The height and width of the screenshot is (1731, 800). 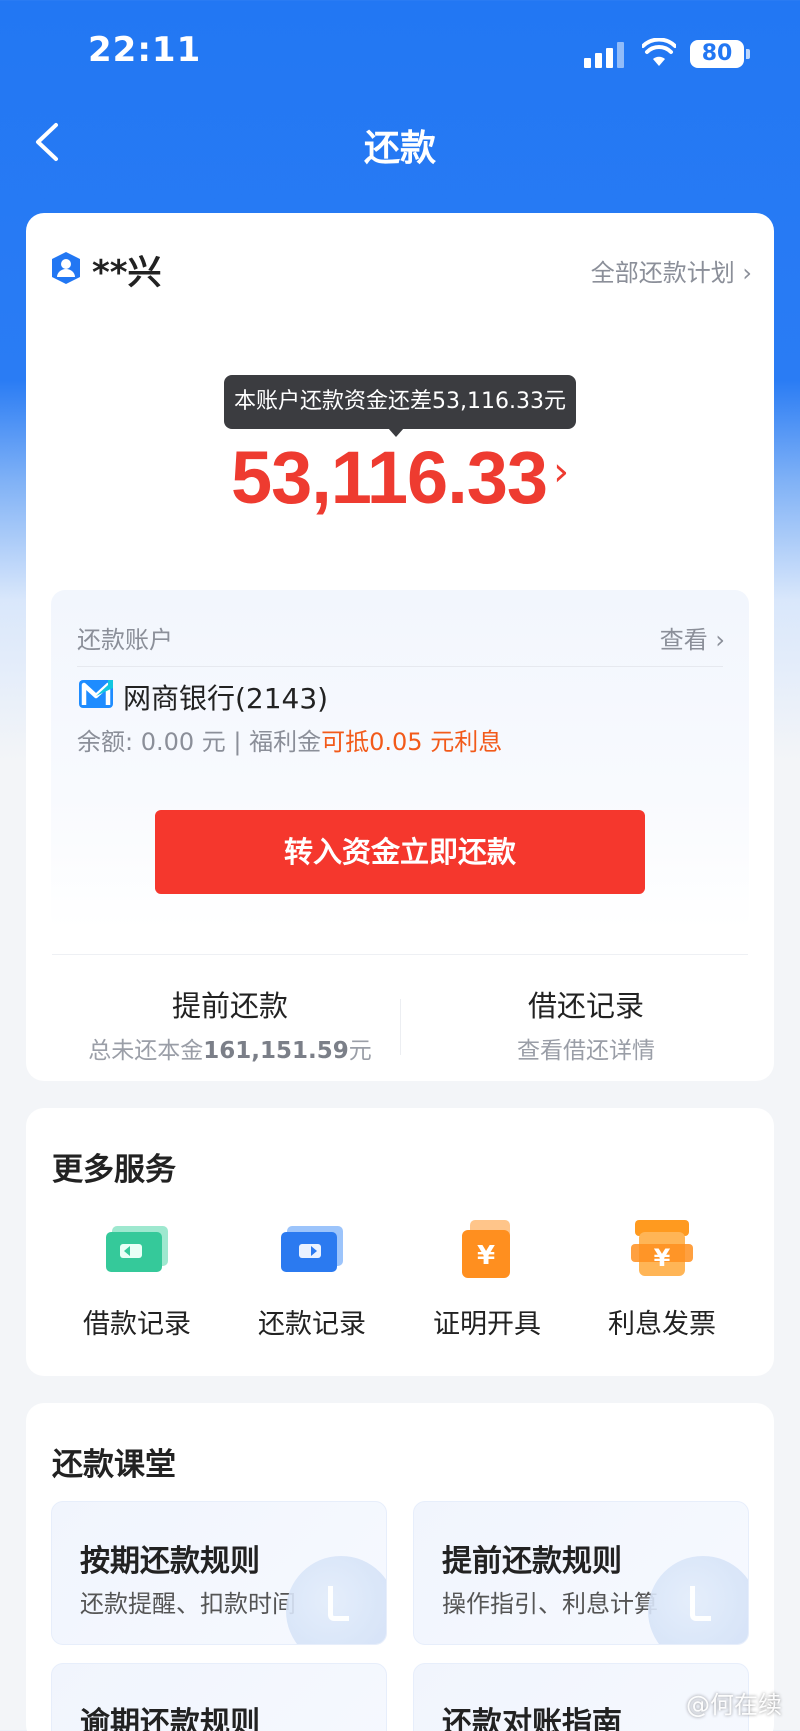 What do you see at coordinates (662, 1324) in the screenshot?
I see `service-label: 利息发票` at bounding box center [662, 1324].